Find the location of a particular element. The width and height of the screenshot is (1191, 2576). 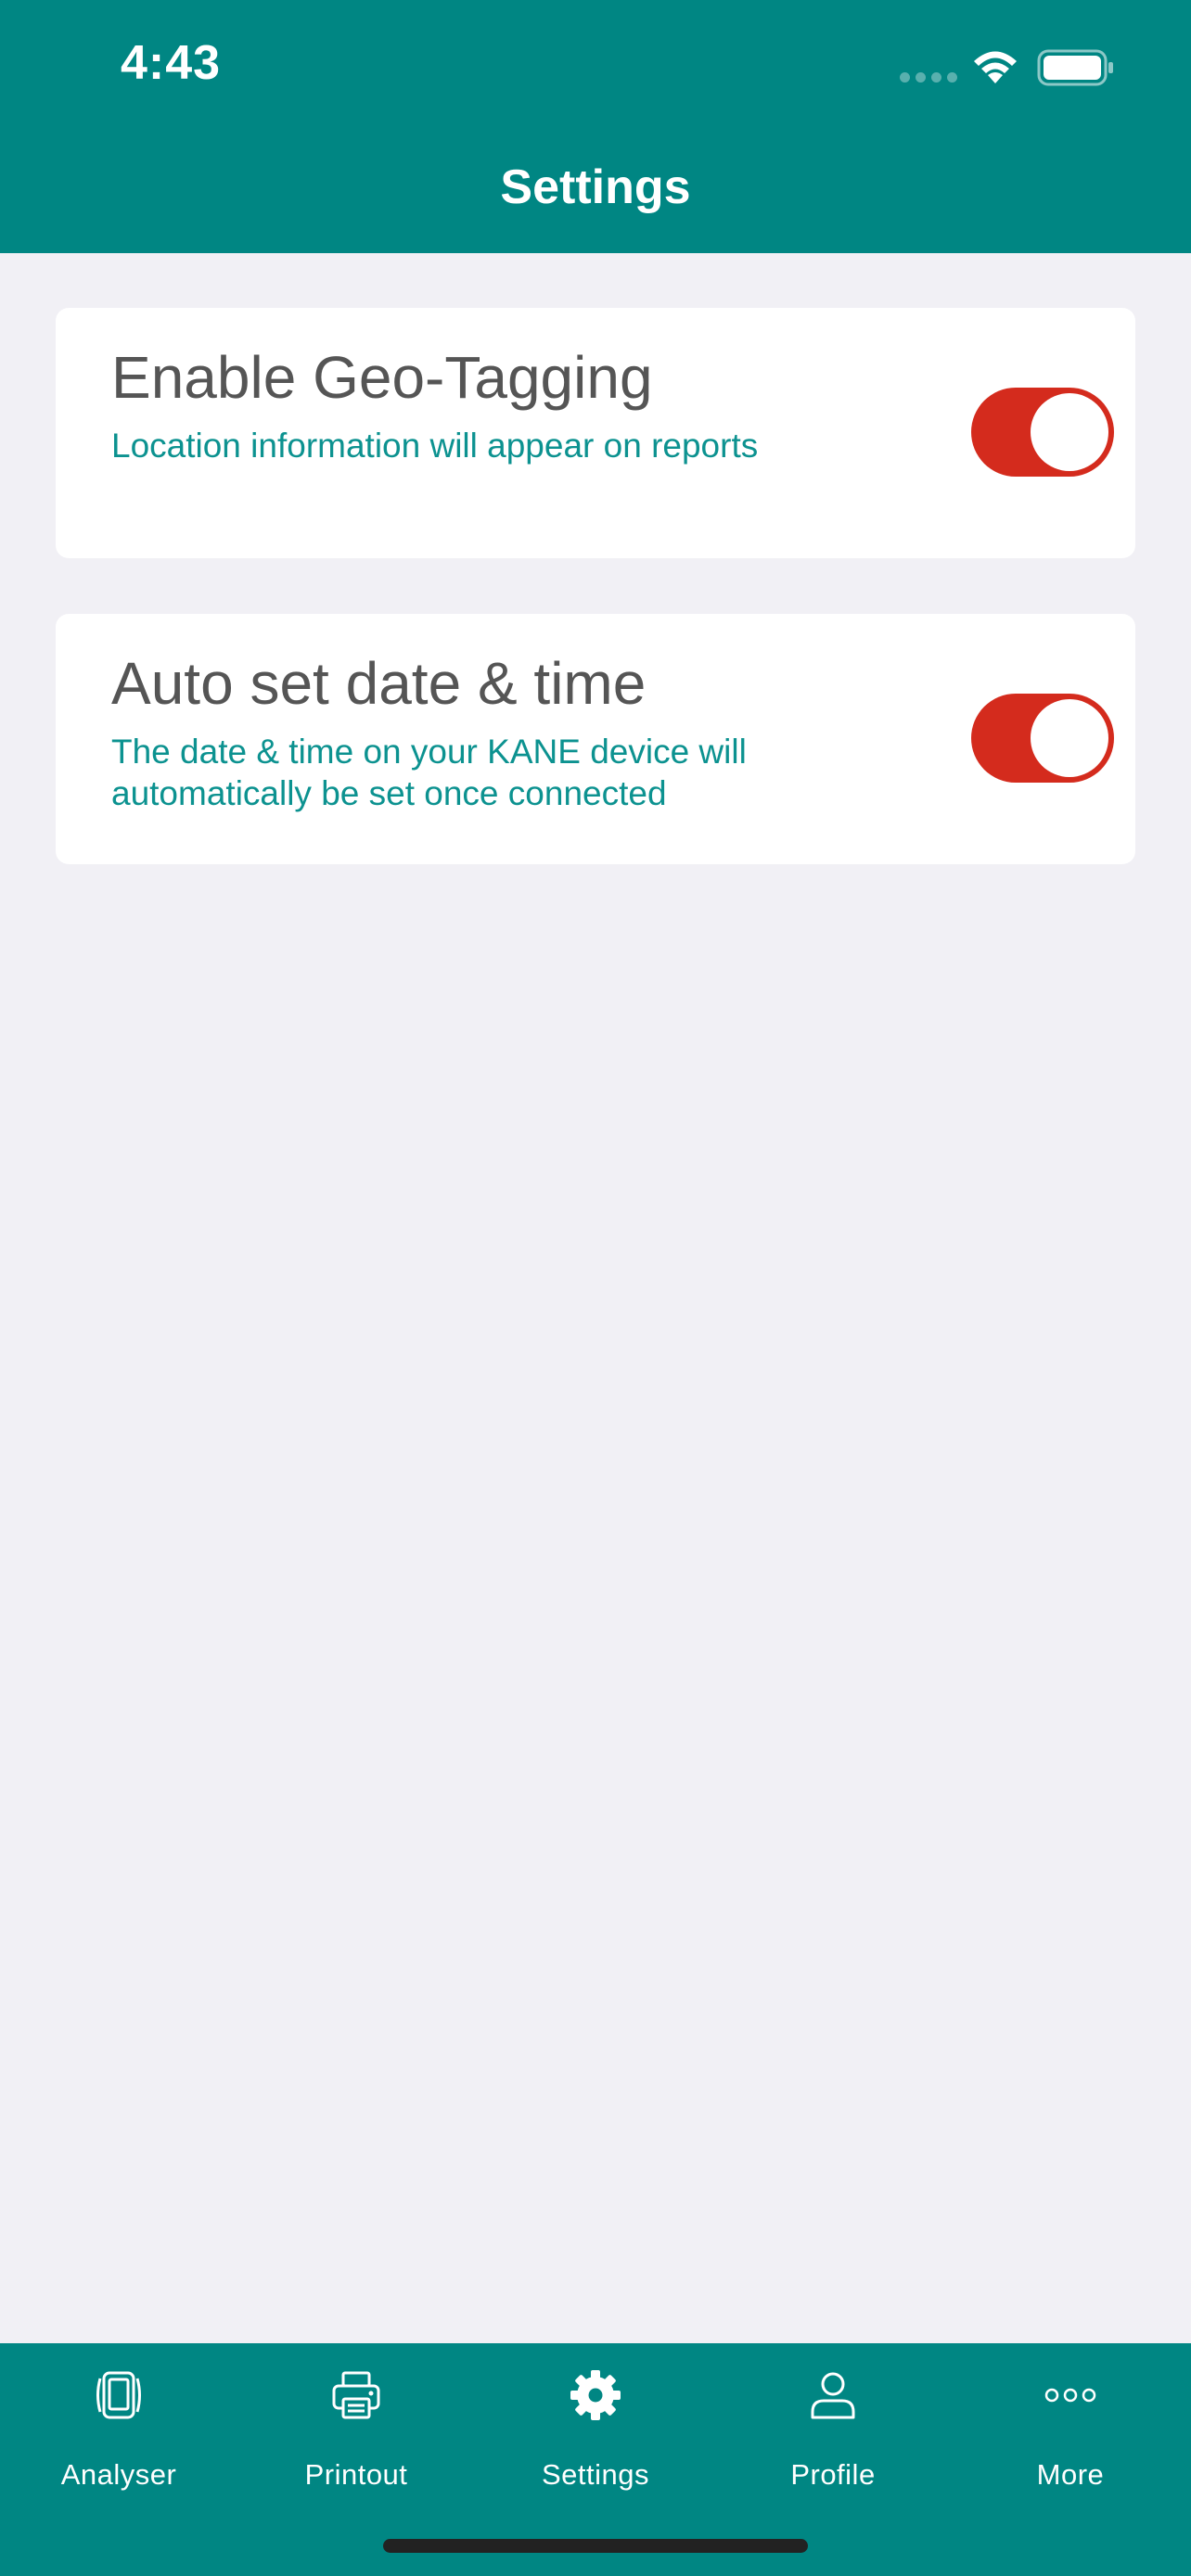

tab-analyser: Analyser is located at coordinates (118, 2426).